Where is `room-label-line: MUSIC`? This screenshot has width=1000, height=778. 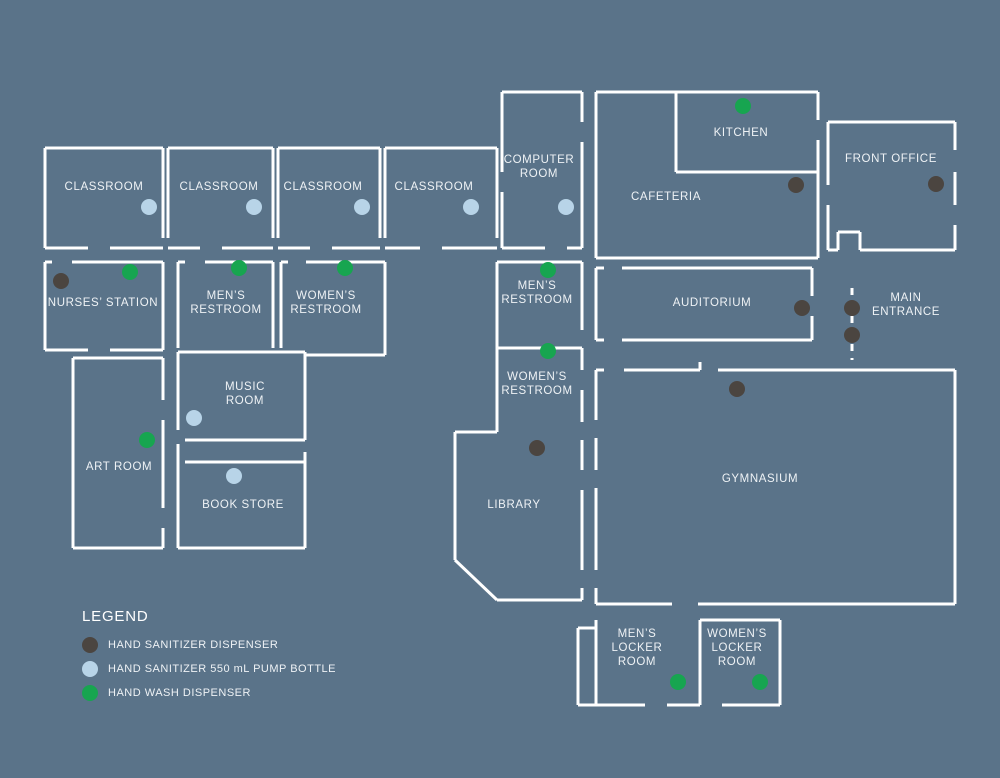
room-label-line: MUSIC is located at coordinates (245, 387).